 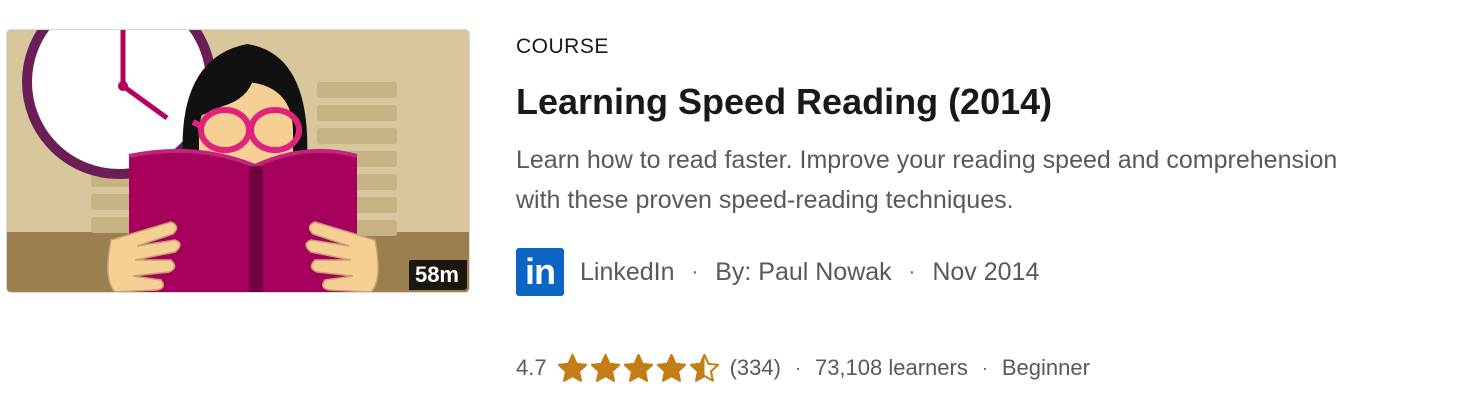 What do you see at coordinates (531, 367) in the screenshot?
I see `rating-value: 4.7` at bounding box center [531, 367].